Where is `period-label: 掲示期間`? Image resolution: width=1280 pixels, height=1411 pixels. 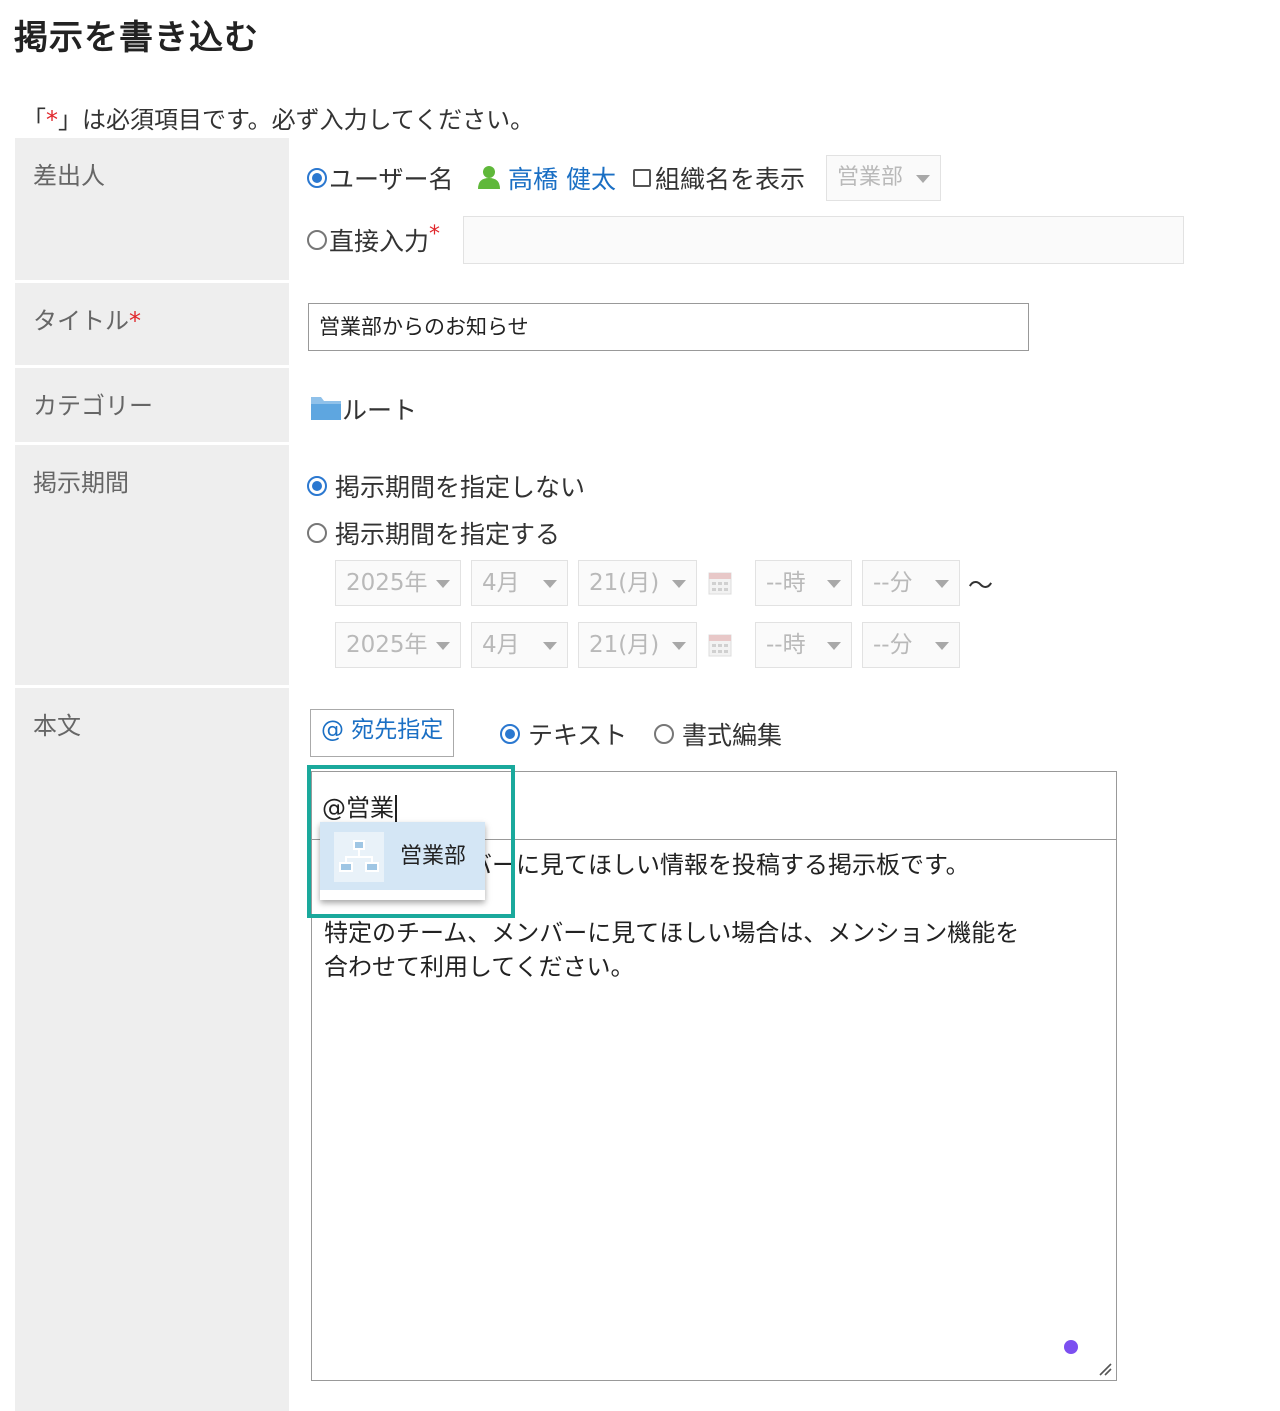
period-label: 掲示期間 is located at coordinates (81, 483).